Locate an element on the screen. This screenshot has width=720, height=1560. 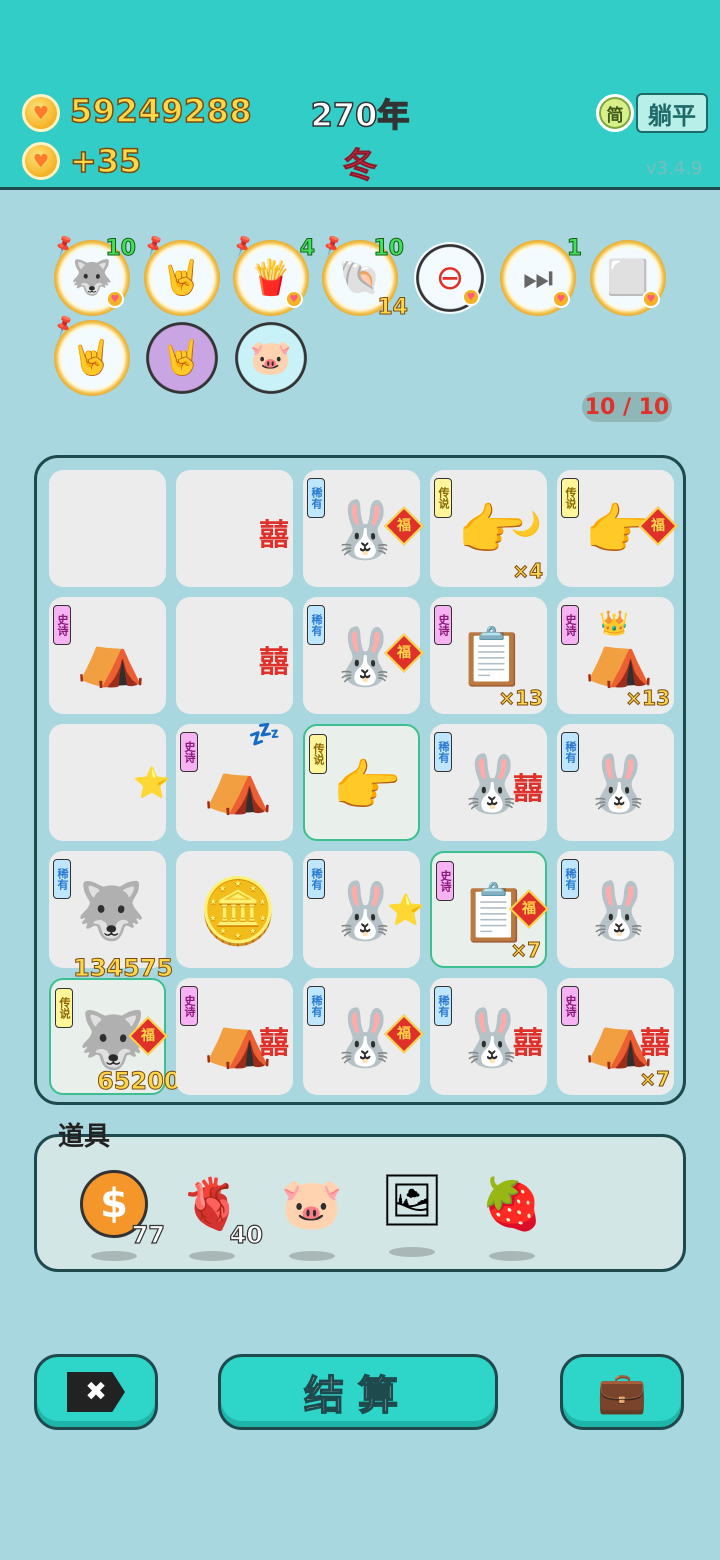
item-bayberry: 🍓 is located at coordinates (512, 1214).